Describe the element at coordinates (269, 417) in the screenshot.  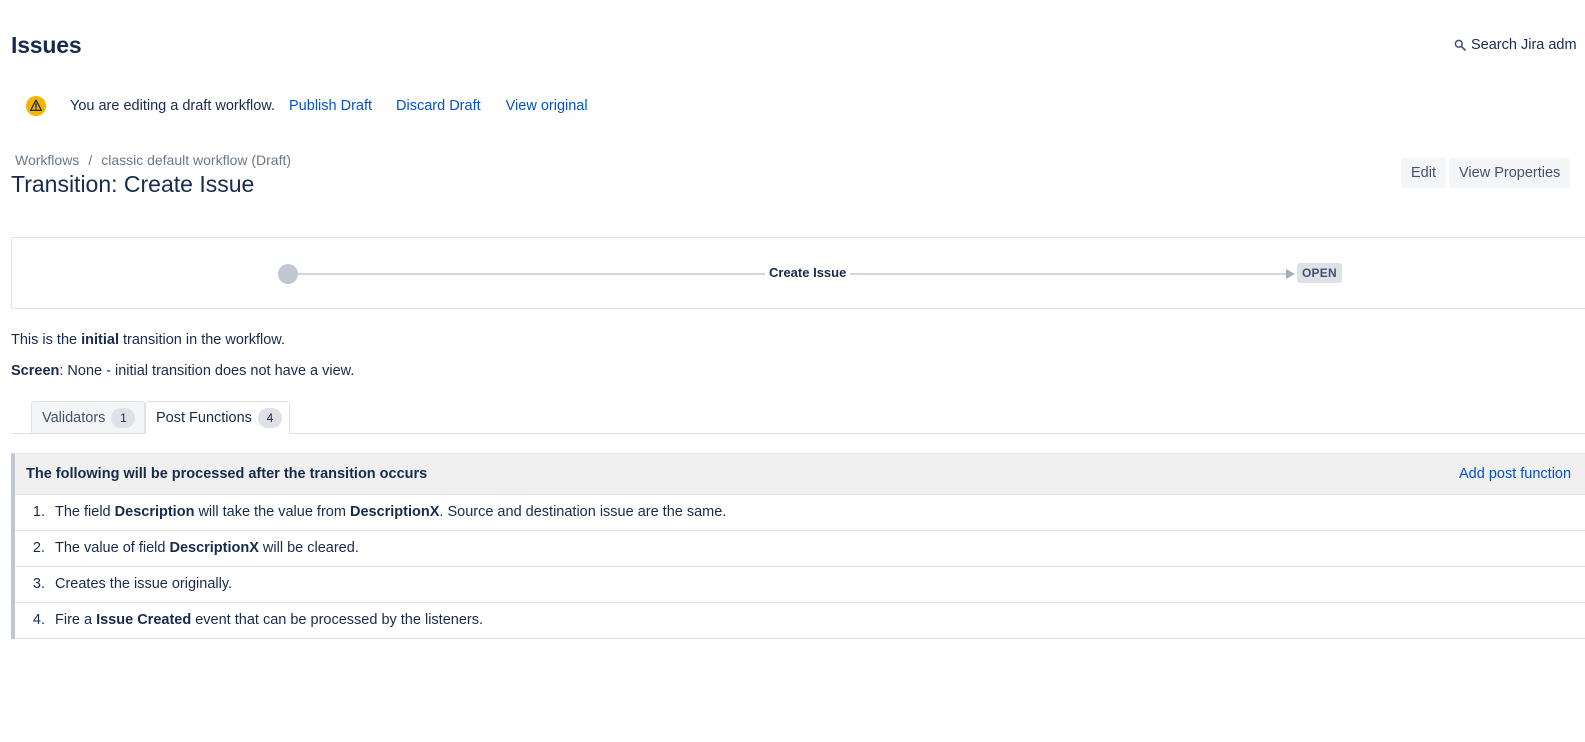
I see `tab-post-functions-count: 4` at that location.